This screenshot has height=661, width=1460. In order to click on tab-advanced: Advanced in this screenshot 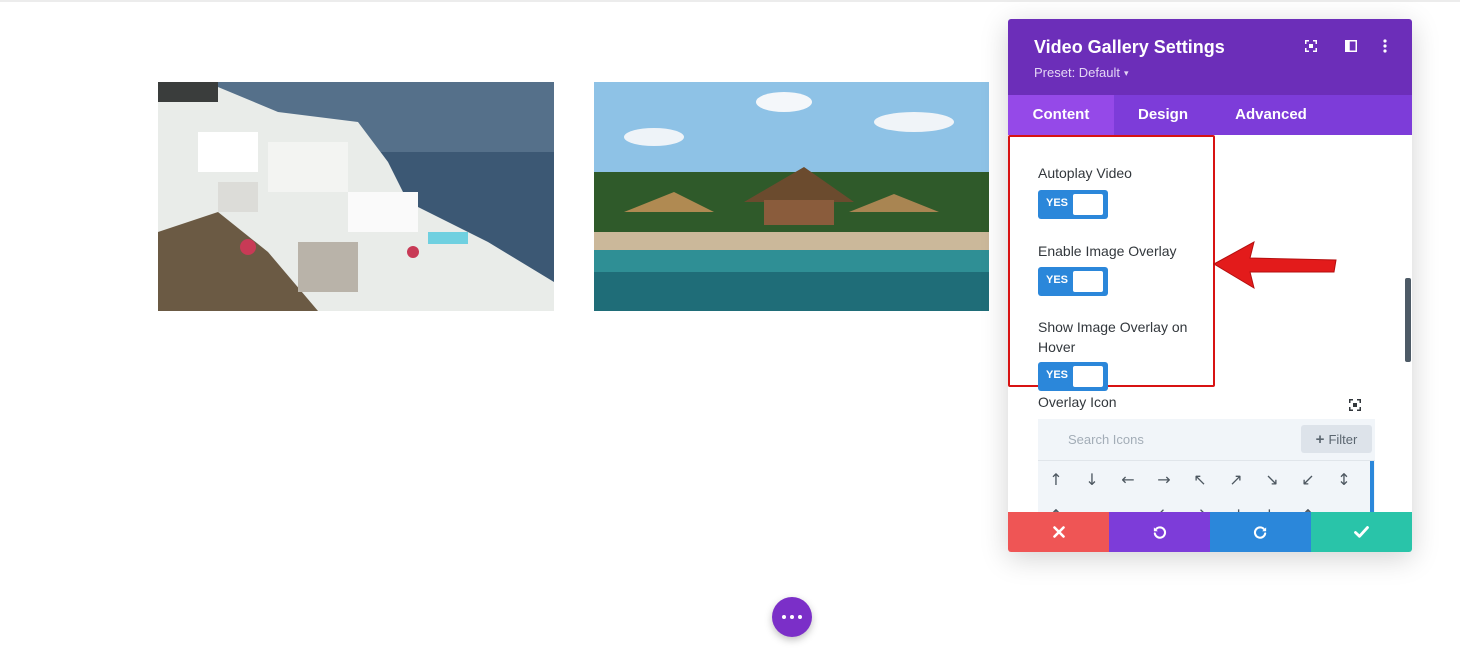, I will do `click(1271, 115)`.